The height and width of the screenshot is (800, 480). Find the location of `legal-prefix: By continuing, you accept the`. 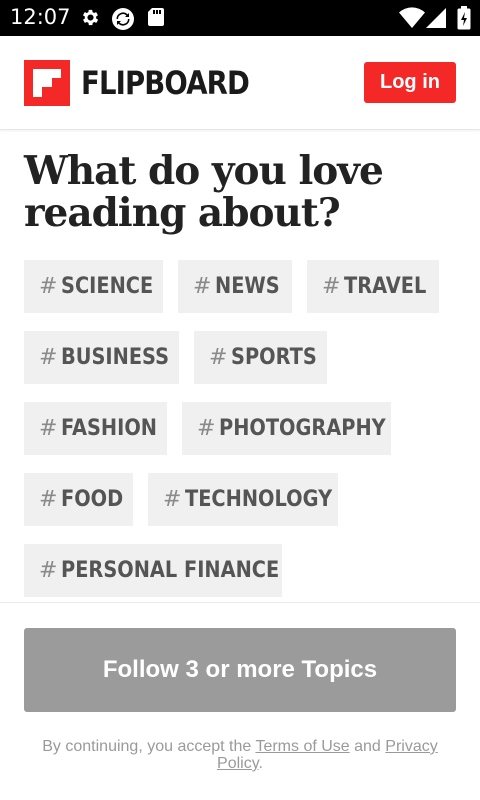

legal-prefix: By continuing, you accept the is located at coordinates (149, 746).